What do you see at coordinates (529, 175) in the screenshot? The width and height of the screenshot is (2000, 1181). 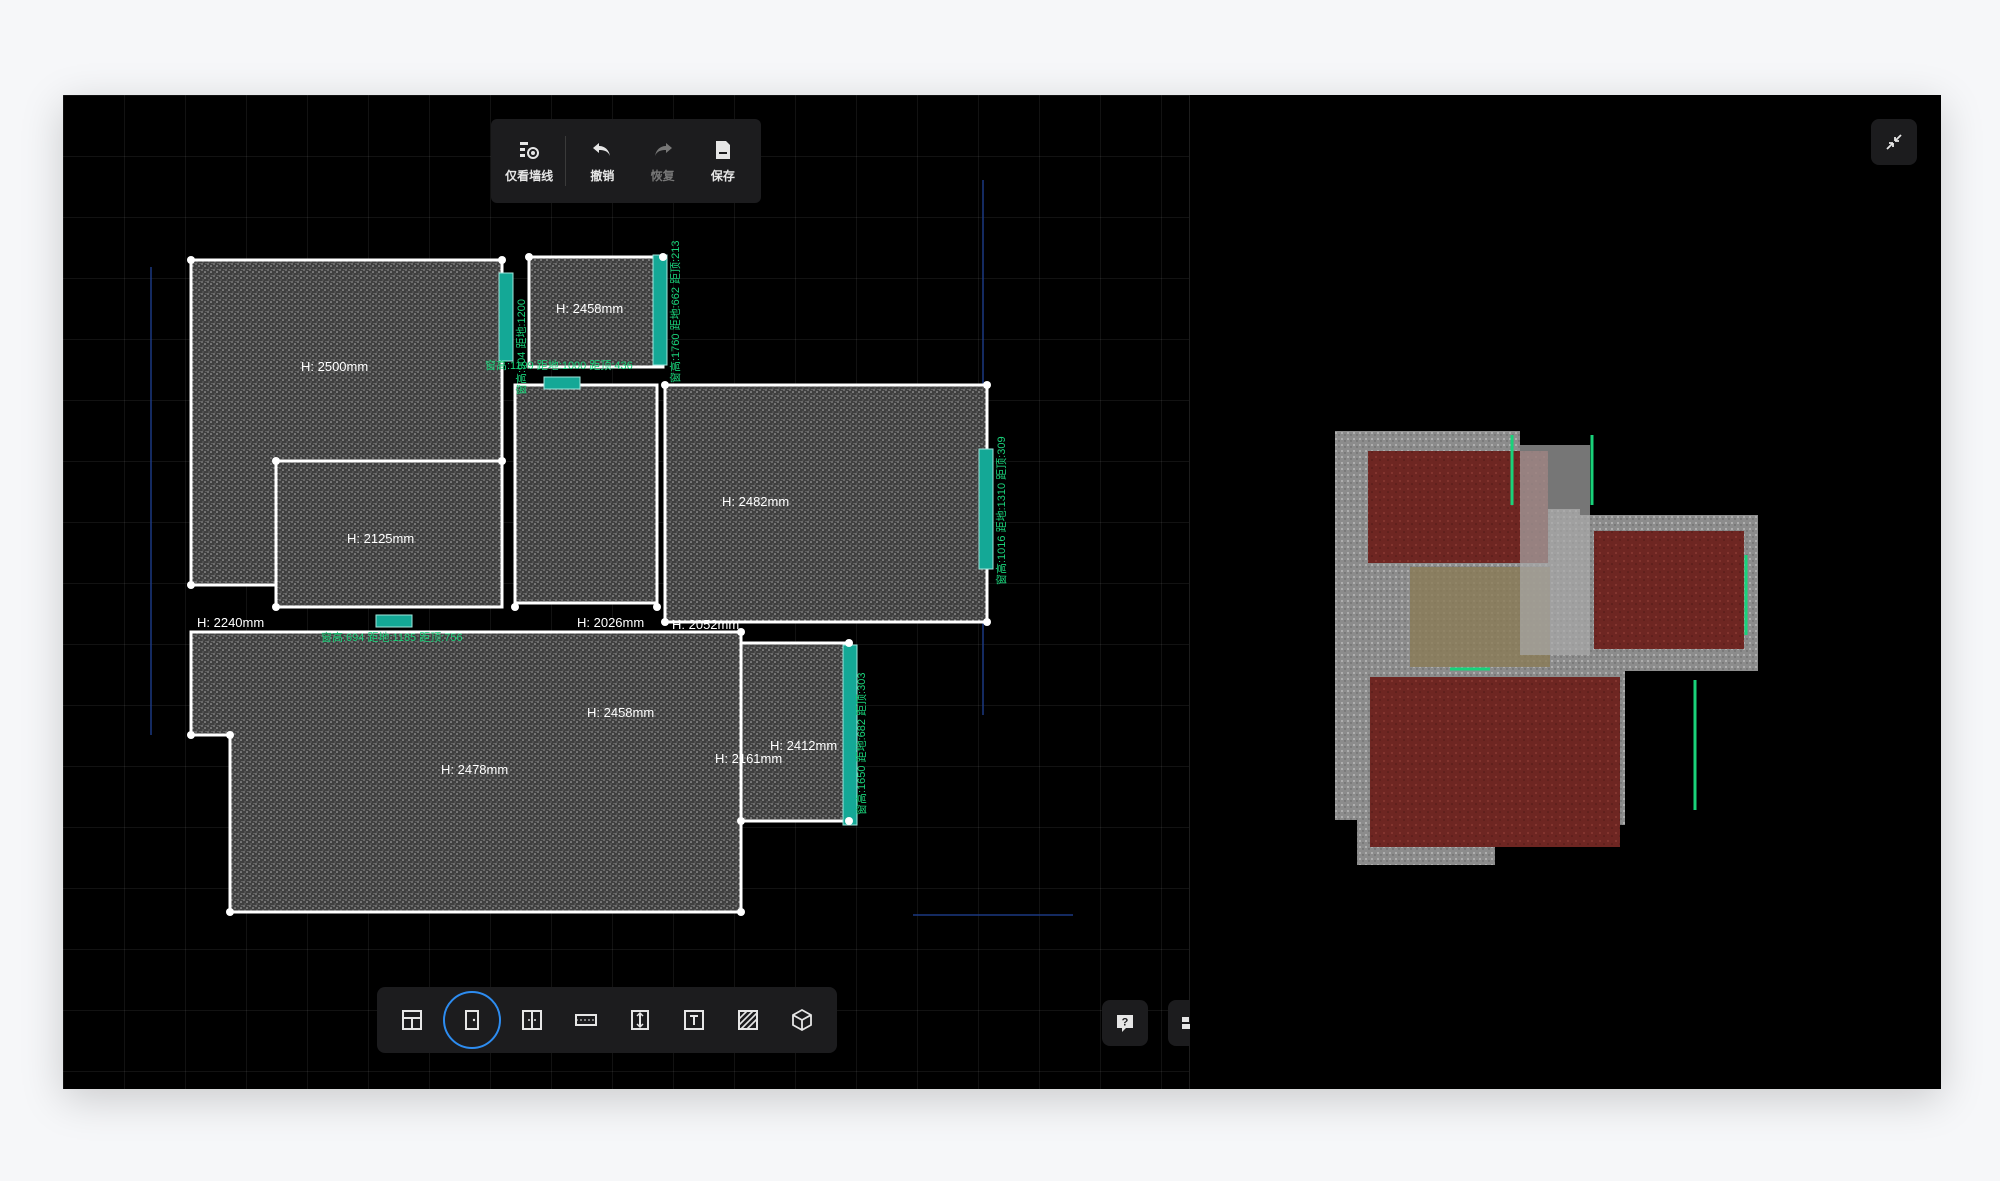 I see `wall-only-label: 仅看墙线` at bounding box center [529, 175].